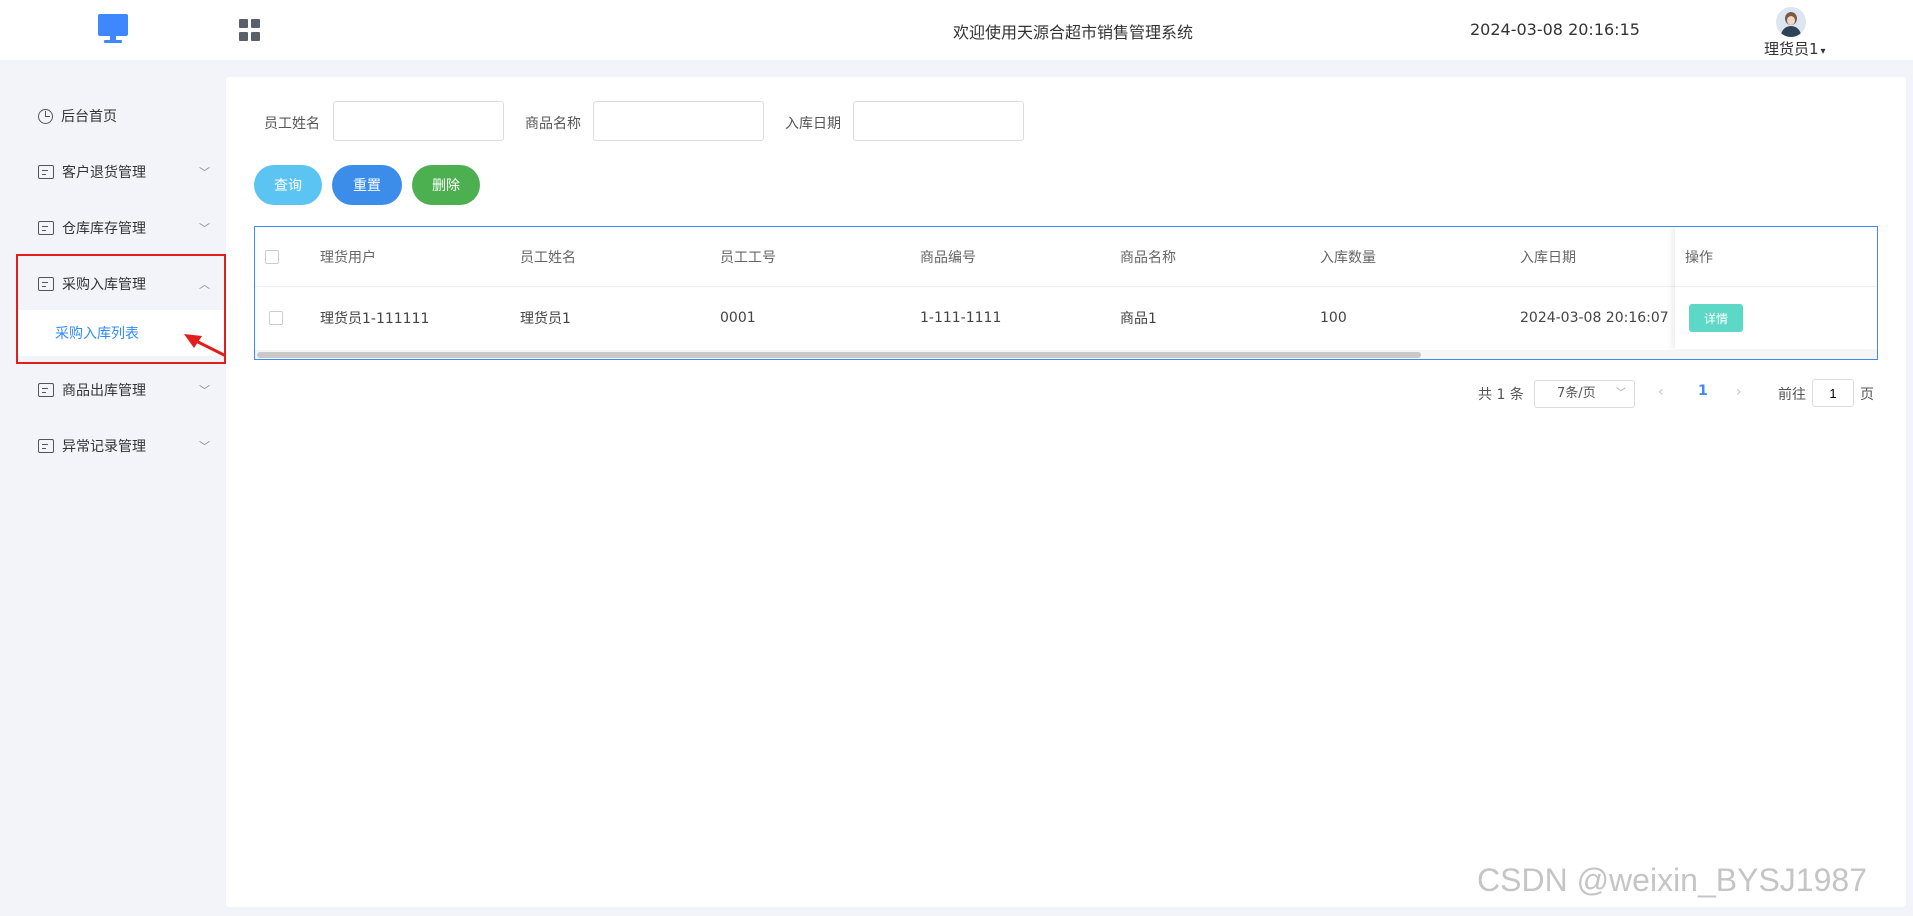 This screenshot has width=1913, height=916. What do you see at coordinates (367, 185) in the screenshot?
I see `reset-button: 重置` at bounding box center [367, 185].